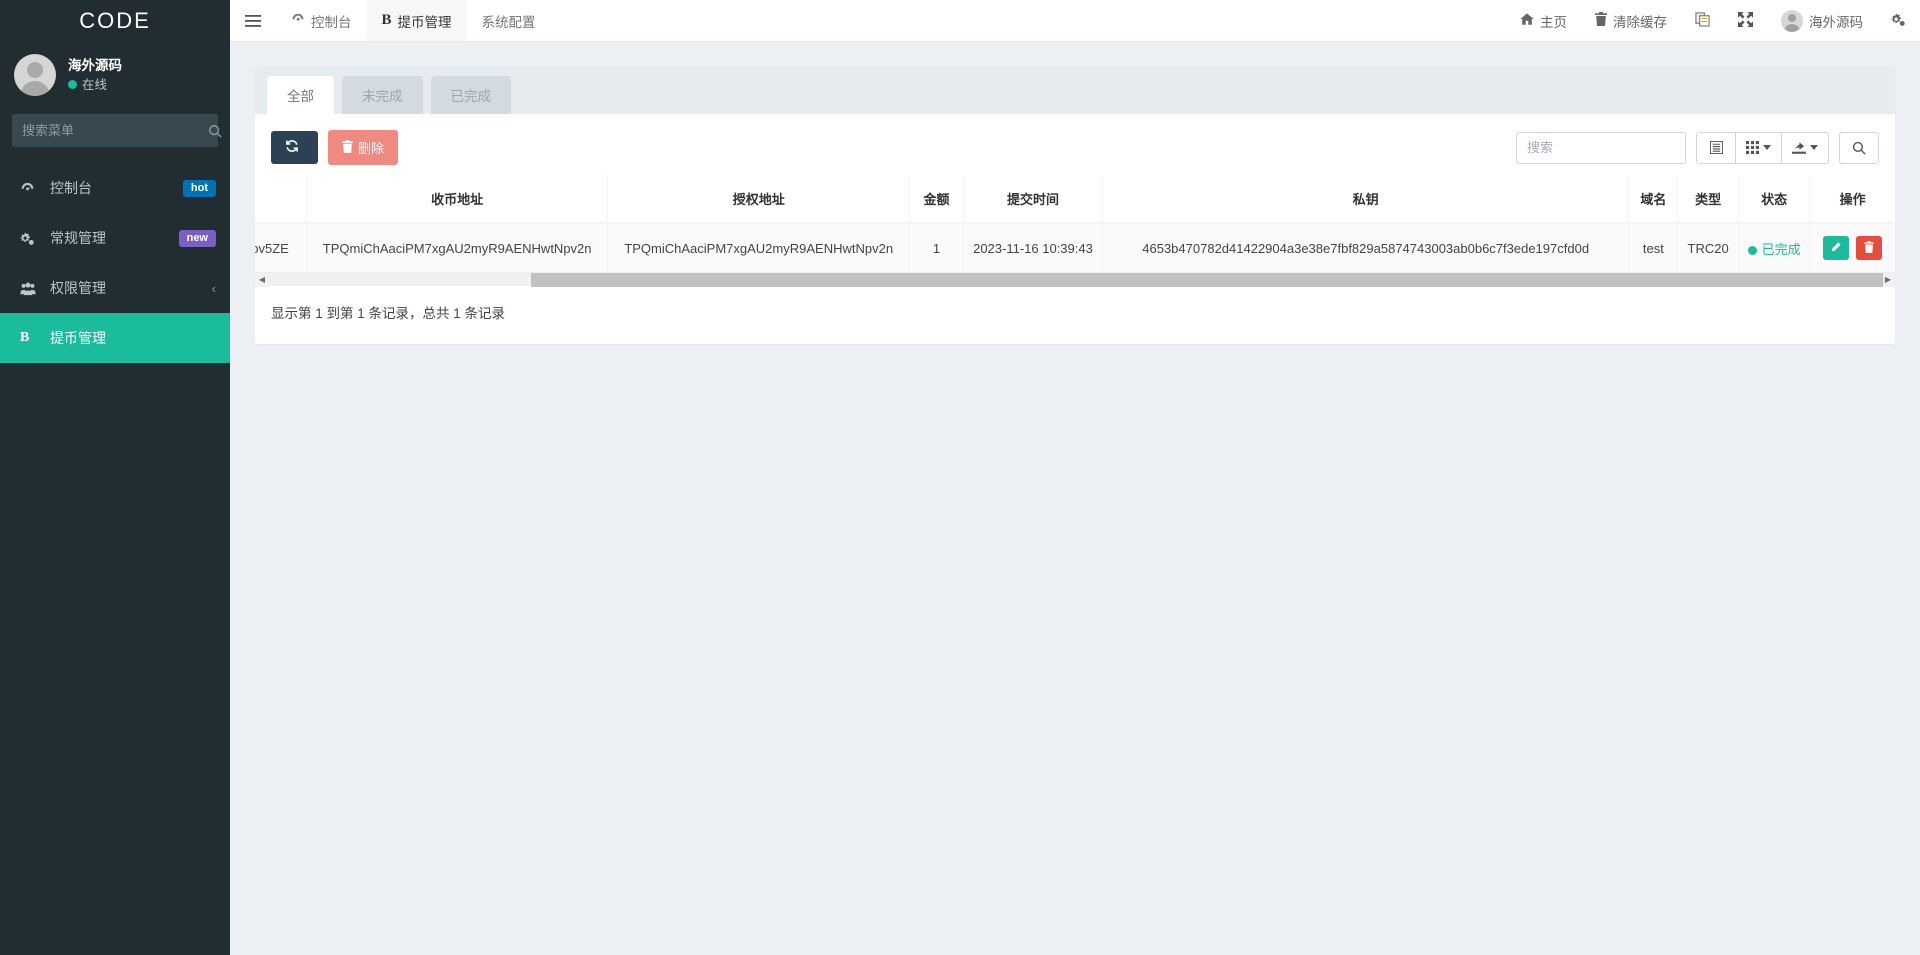 The width and height of the screenshot is (1920, 955). I want to click on tab-incomplete: 未完成, so click(382, 95).